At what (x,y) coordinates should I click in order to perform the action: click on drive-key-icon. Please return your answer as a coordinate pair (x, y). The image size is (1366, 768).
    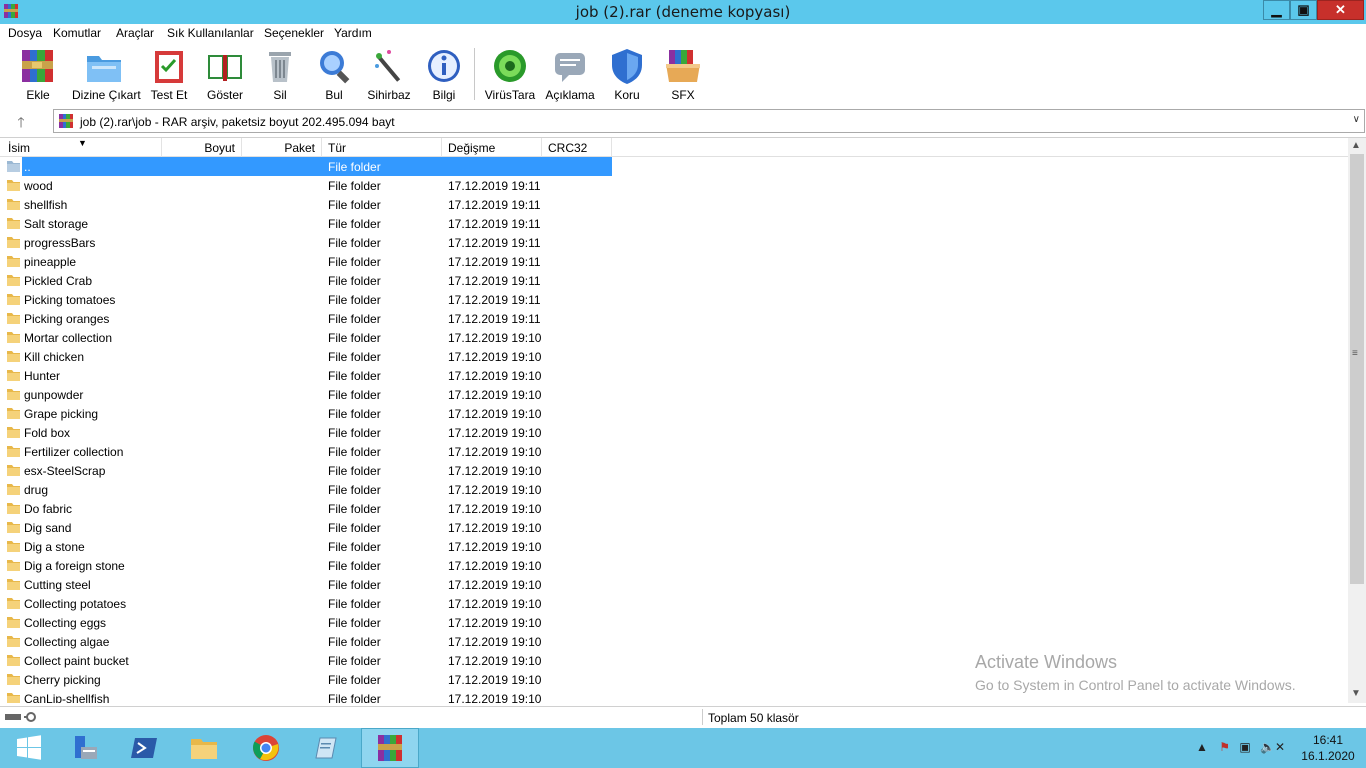
    Looking at the image, I should click on (22, 717).